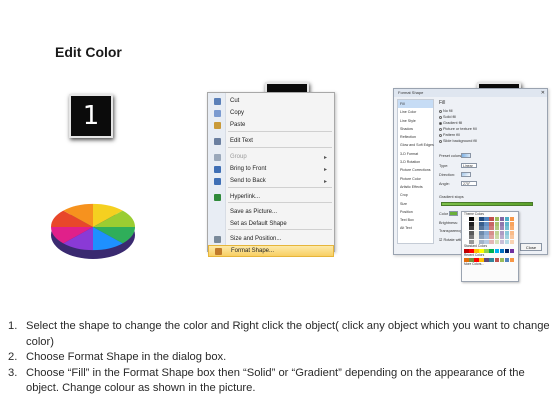 This screenshot has width=560, height=420. Describe the element at coordinates (469, 183) in the screenshot. I see `field-control-3: 270°` at that location.